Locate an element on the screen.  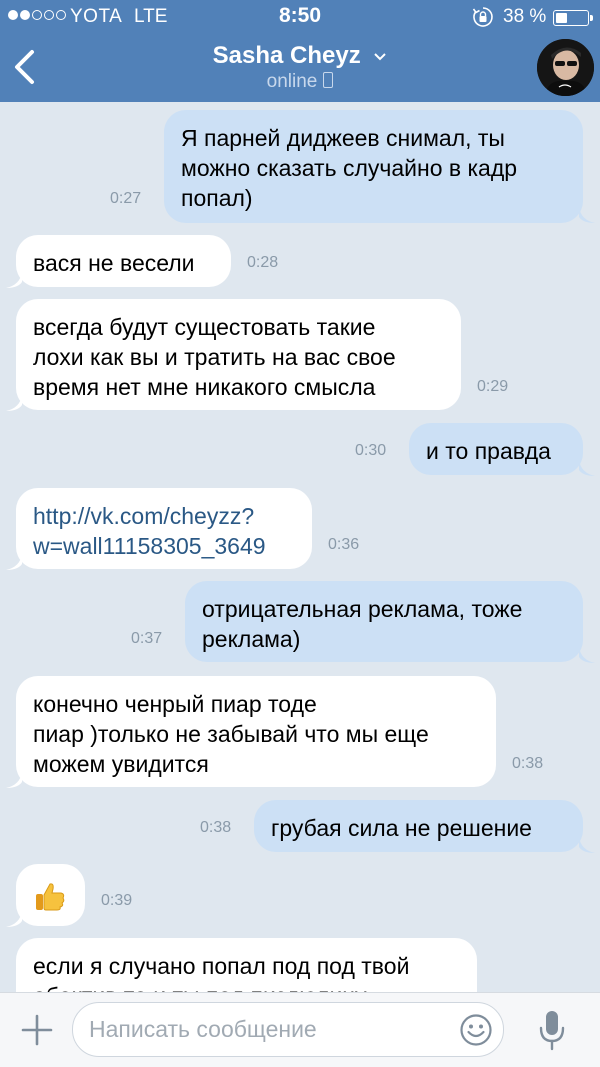
plus-icon is located at coordinates (37, 1030).